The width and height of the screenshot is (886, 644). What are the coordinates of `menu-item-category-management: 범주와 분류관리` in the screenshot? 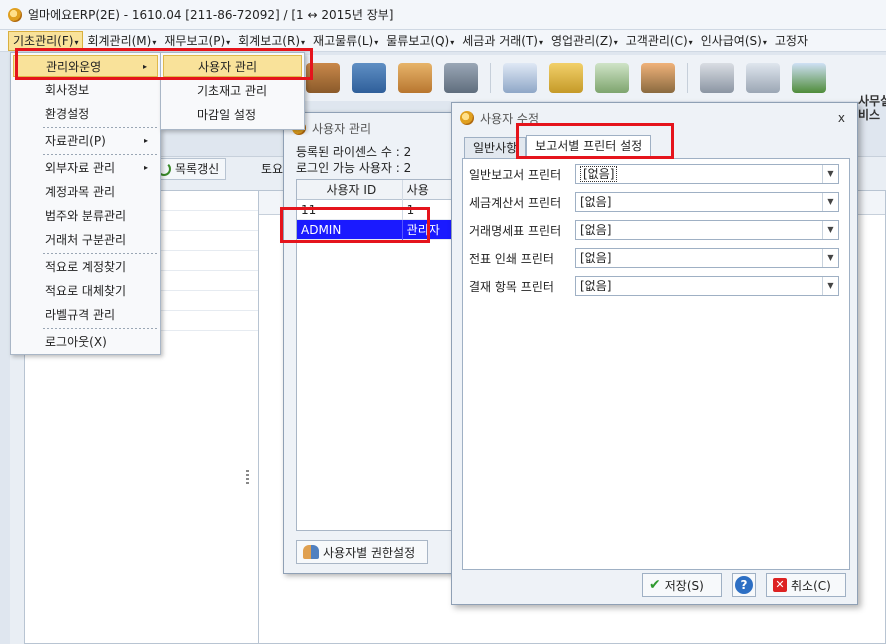 It's located at (85, 216).